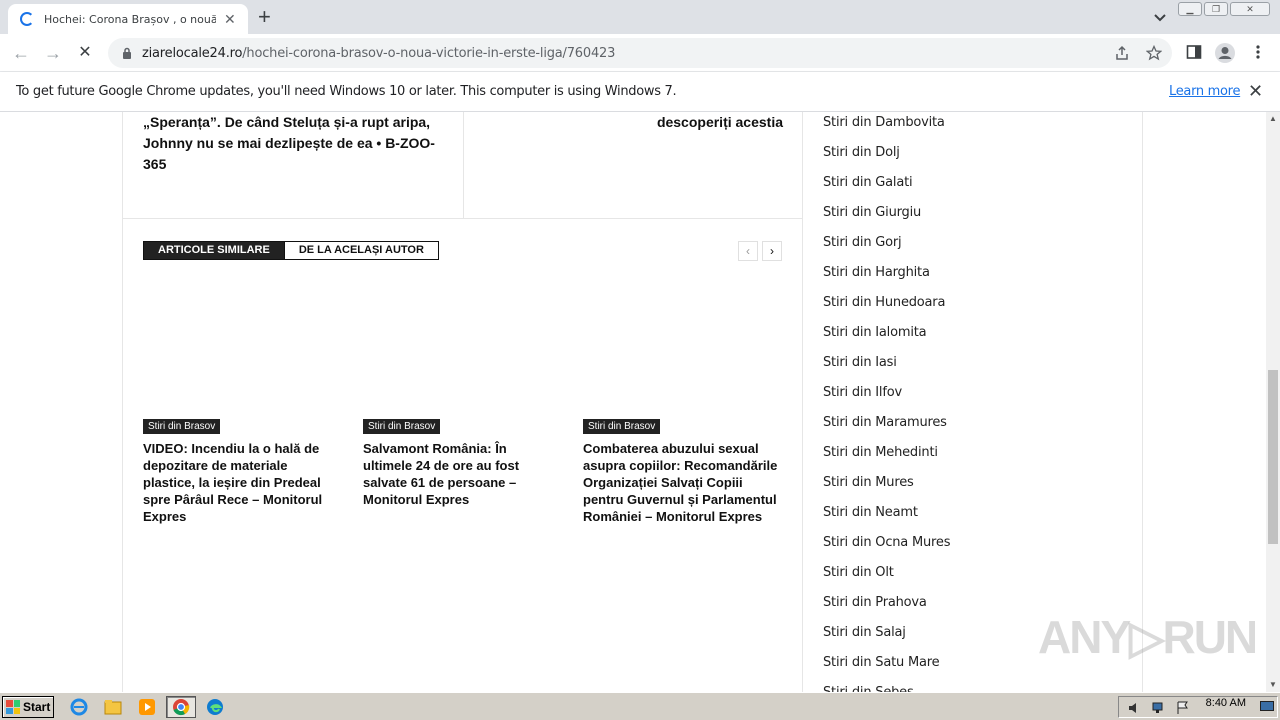  I want to click on sidebar-item-county: Stiri din Ilfov, so click(886, 393).